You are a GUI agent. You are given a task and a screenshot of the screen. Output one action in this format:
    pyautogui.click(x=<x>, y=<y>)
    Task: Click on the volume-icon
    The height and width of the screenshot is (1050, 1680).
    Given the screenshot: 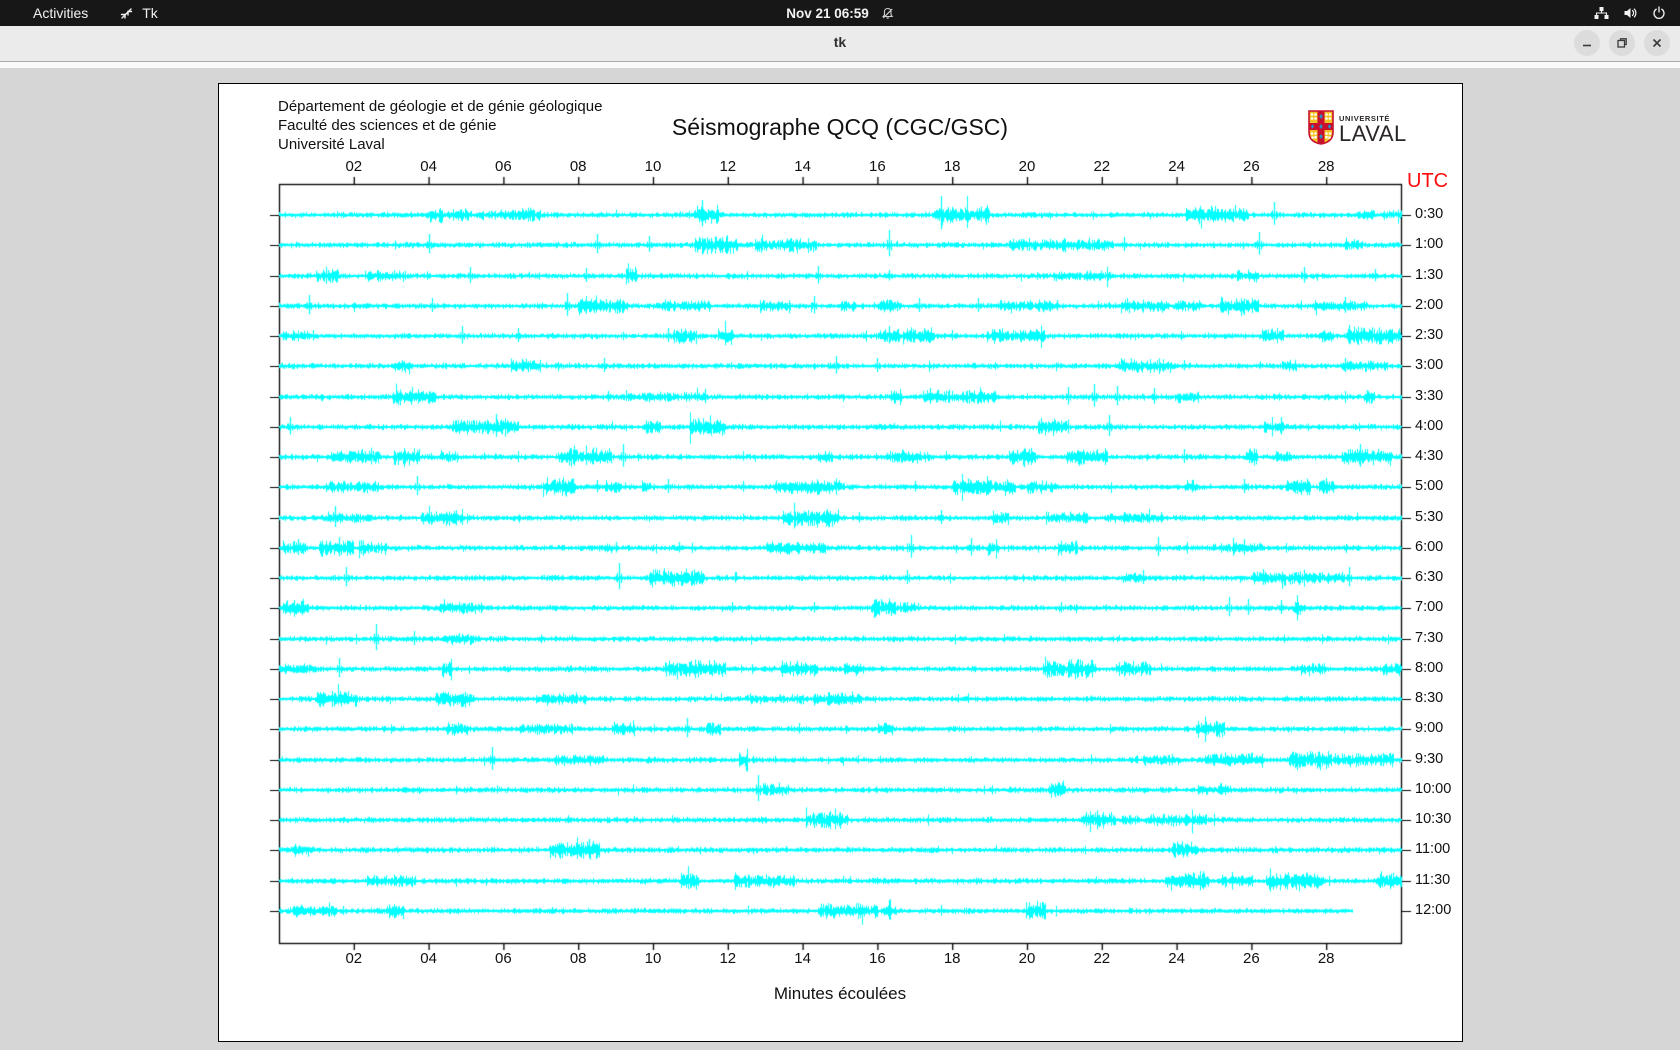 What is the action you would take?
    pyautogui.click(x=1630, y=13)
    